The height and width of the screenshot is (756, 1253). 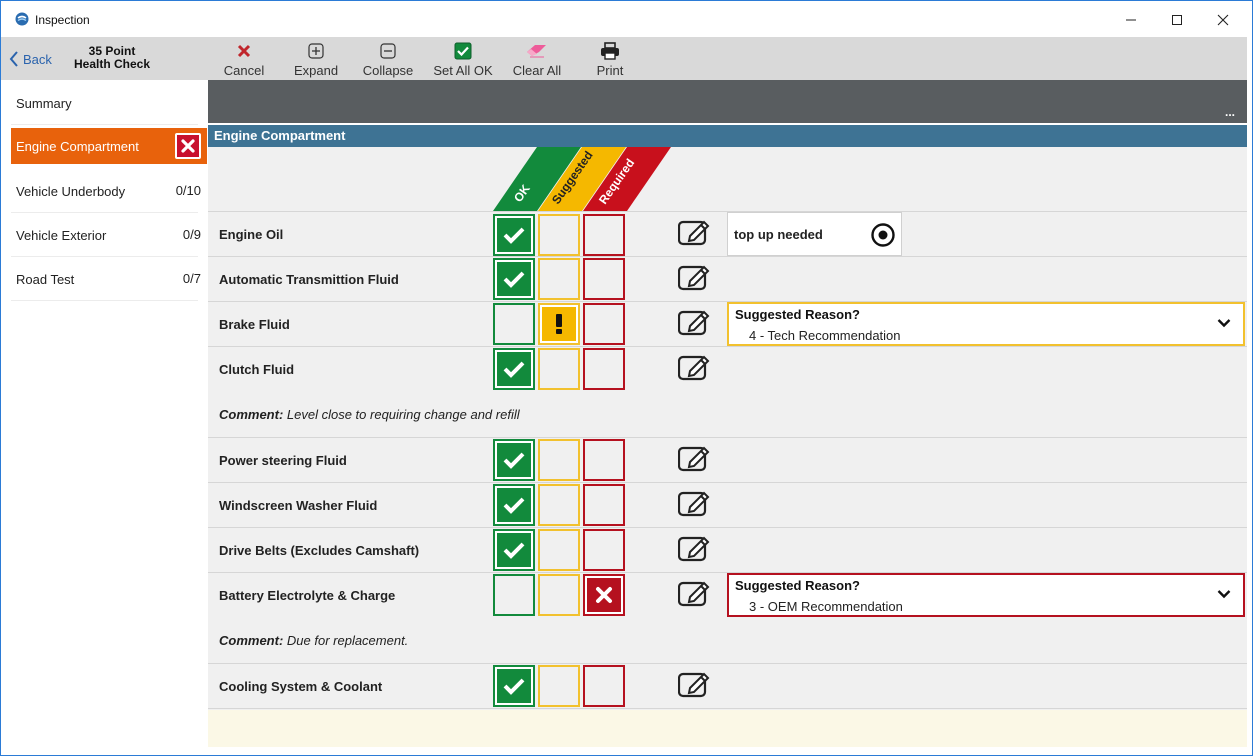 I want to click on back-label: Back, so click(x=37, y=59).